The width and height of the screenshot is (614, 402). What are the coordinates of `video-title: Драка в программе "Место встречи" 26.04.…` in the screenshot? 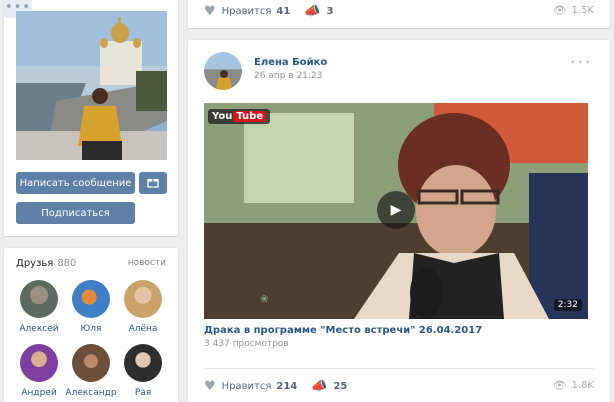 It's located at (343, 330).